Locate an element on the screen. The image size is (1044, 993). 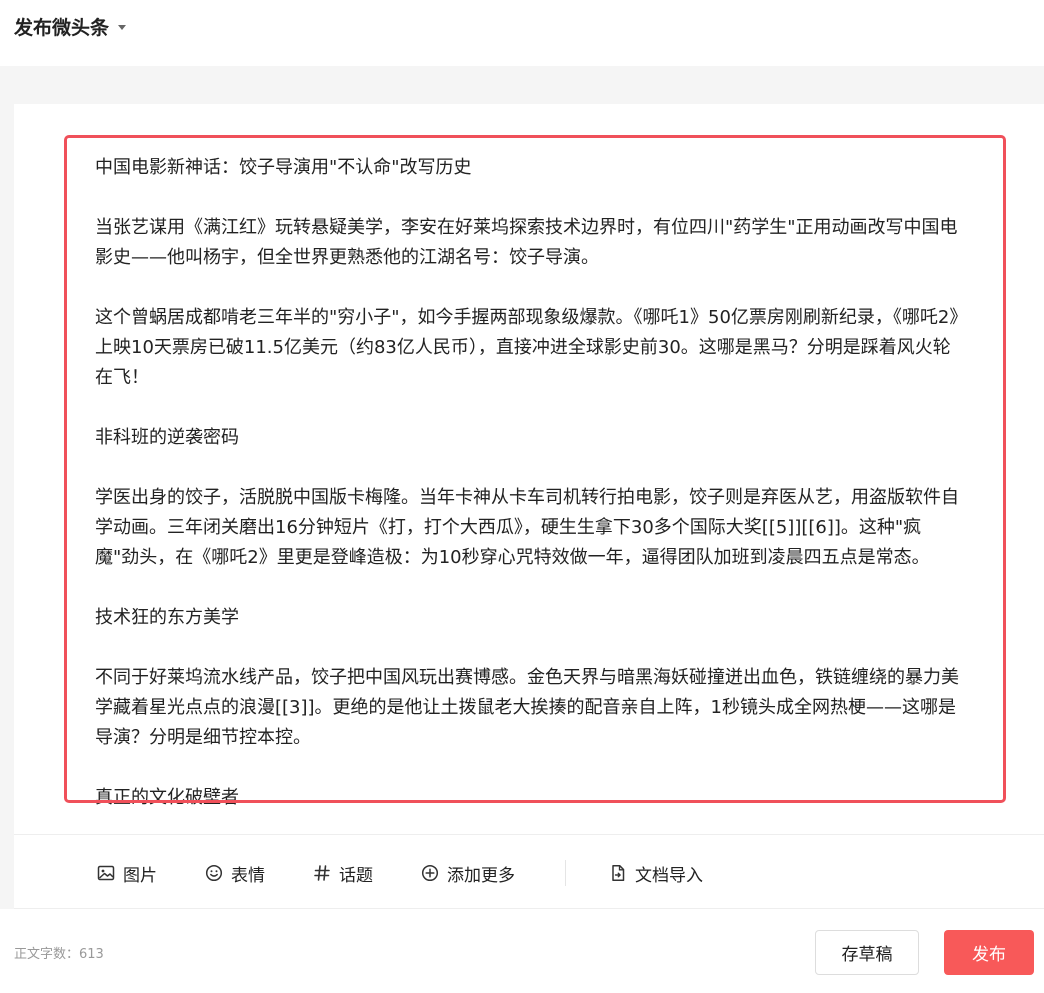
image-button: 图片 is located at coordinates (126, 873).